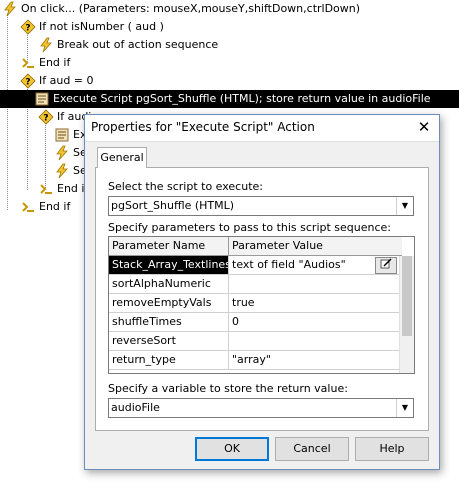 This screenshot has width=459, height=487. I want to click on grid-scrollbar, so click(406, 314).